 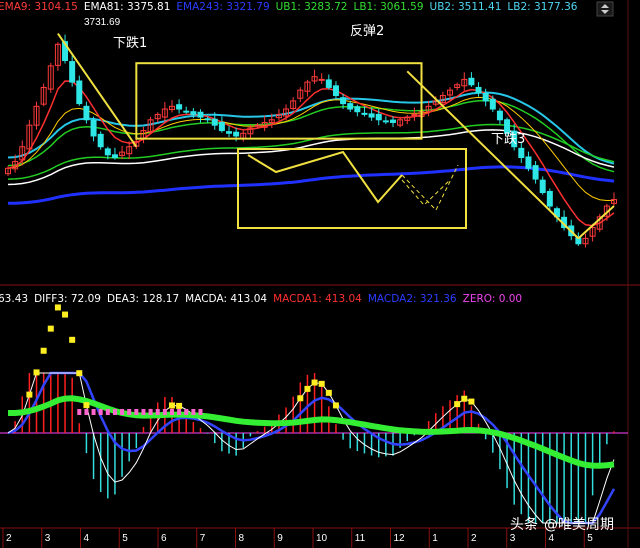 What do you see at coordinates (222, 7) in the screenshot?
I see `legend-item: EMA243: 3321.79` at bounding box center [222, 7].